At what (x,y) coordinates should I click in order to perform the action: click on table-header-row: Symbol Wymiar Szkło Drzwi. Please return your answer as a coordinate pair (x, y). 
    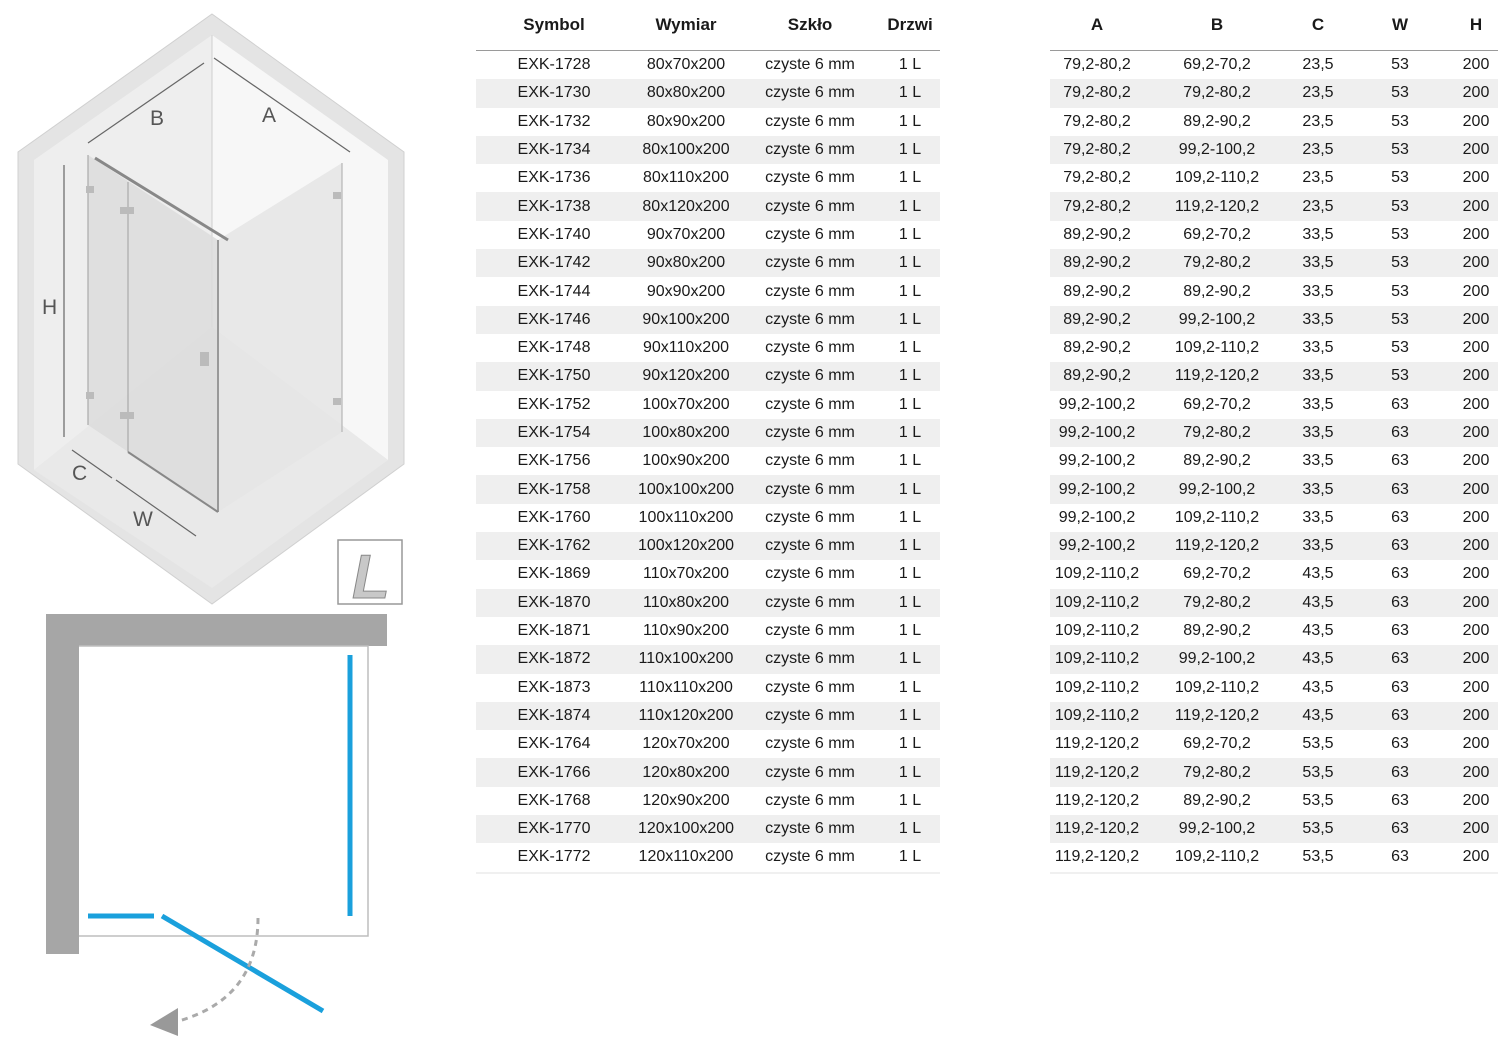
    Looking at the image, I should click on (708, 25).